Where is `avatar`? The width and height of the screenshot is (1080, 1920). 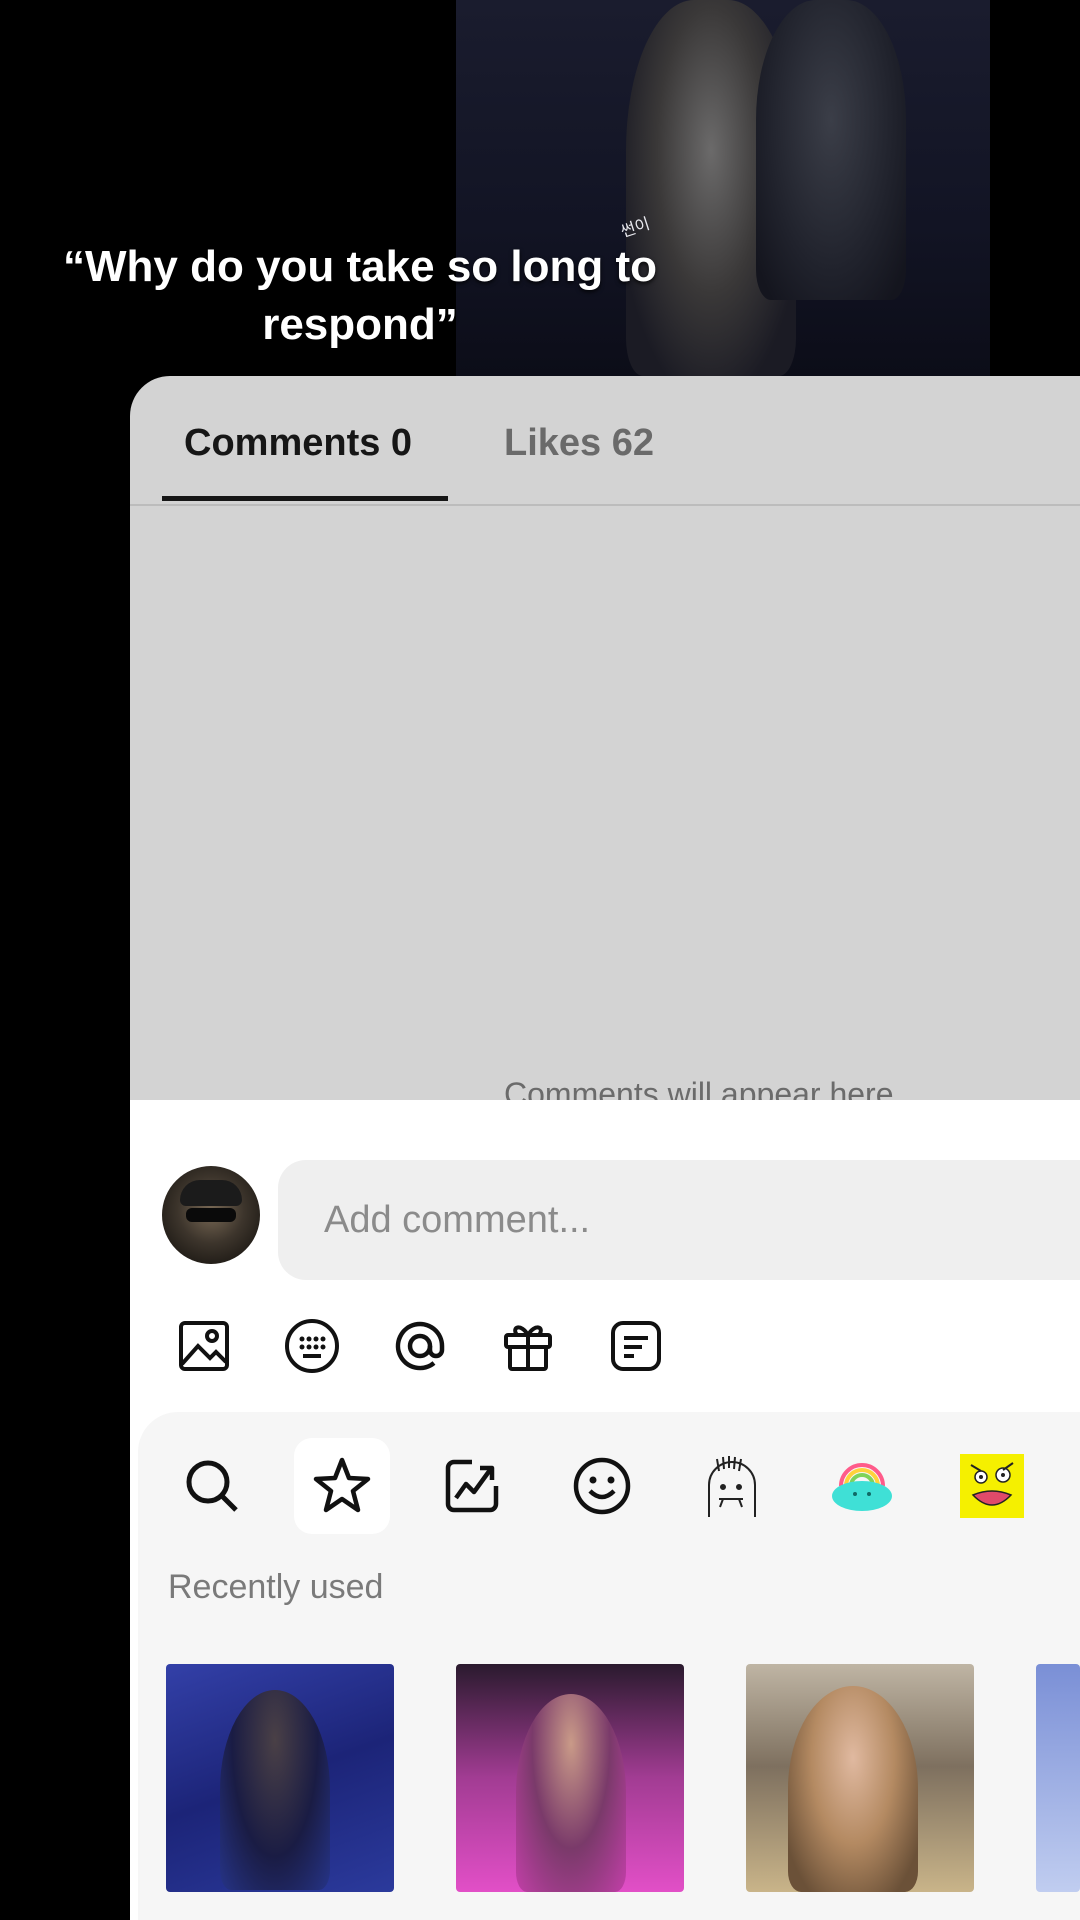
avatar is located at coordinates (211, 1215).